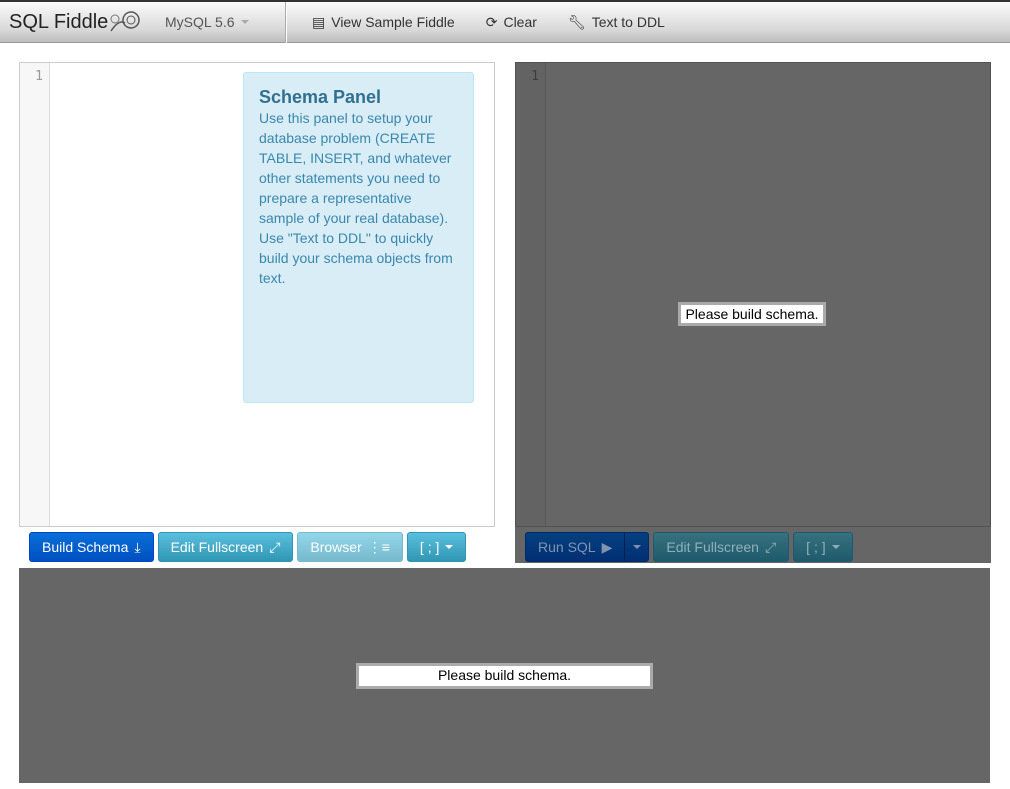 This screenshot has width=1010, height=789. Describe the element at coordinates (225, 22) in the screenshot. I see `database-select: MySQL 5.6` at that location.